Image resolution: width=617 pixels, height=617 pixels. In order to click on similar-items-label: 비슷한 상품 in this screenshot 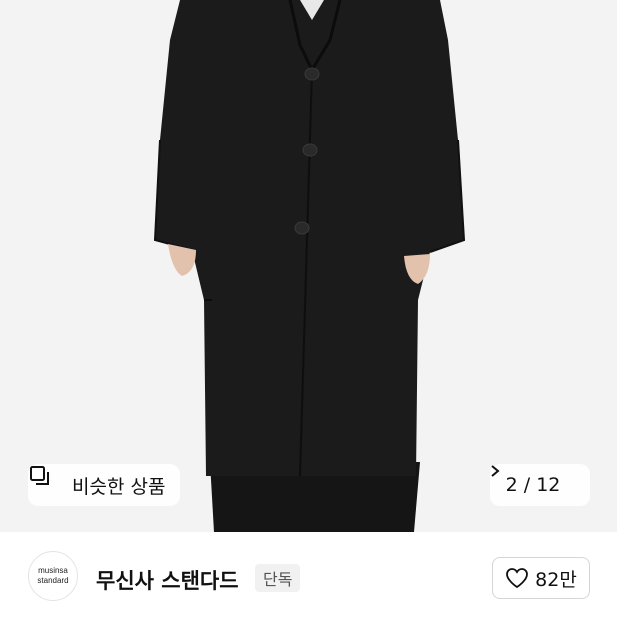, I will do `click(119, 486)`.